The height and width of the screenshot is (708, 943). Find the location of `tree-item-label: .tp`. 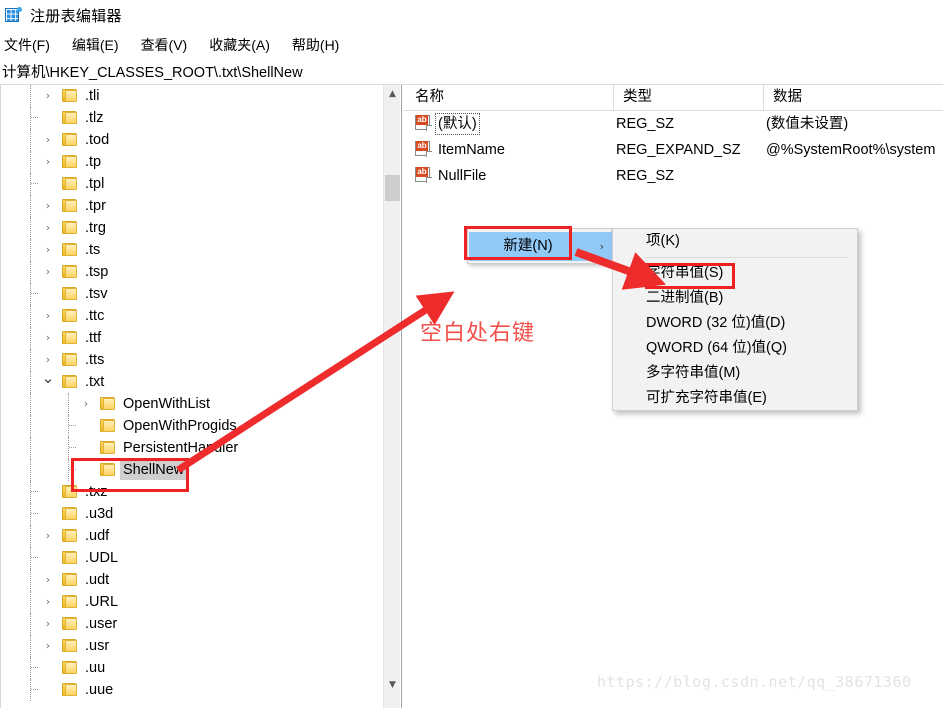

tree-item-label: .tp is located at coordinates (93, 162).